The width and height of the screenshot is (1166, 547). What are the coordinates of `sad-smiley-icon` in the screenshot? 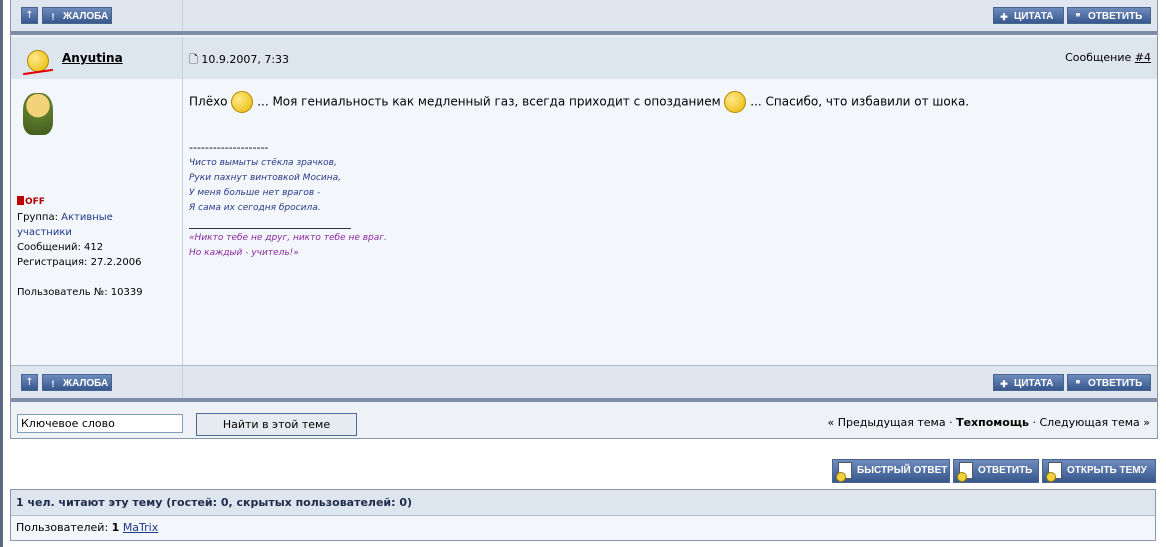 It's located at (242, 102).